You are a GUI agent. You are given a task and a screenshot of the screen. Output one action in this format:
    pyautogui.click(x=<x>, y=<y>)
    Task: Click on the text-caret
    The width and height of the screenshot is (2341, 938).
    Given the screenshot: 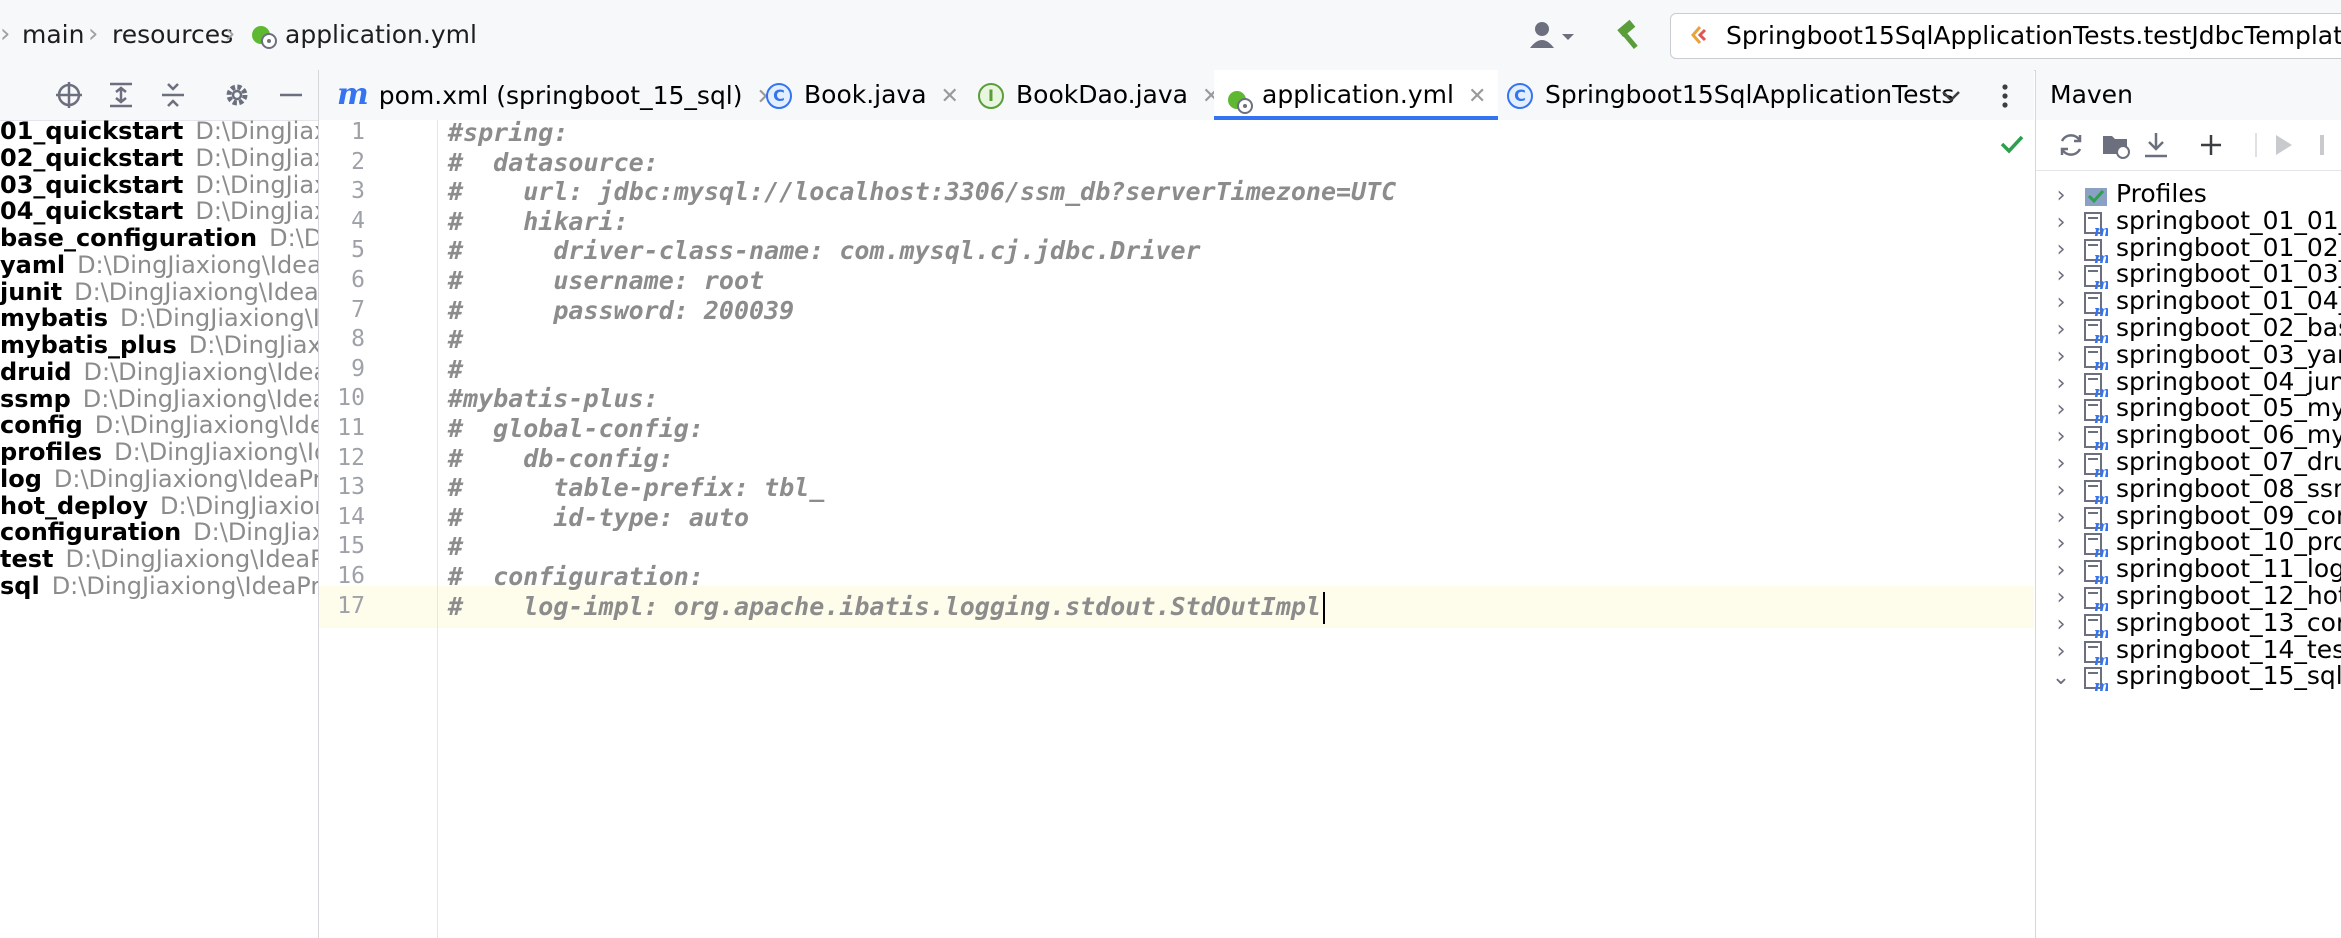 What is the action you would take?
    pyautogui.click(x=1323, y=607)
    